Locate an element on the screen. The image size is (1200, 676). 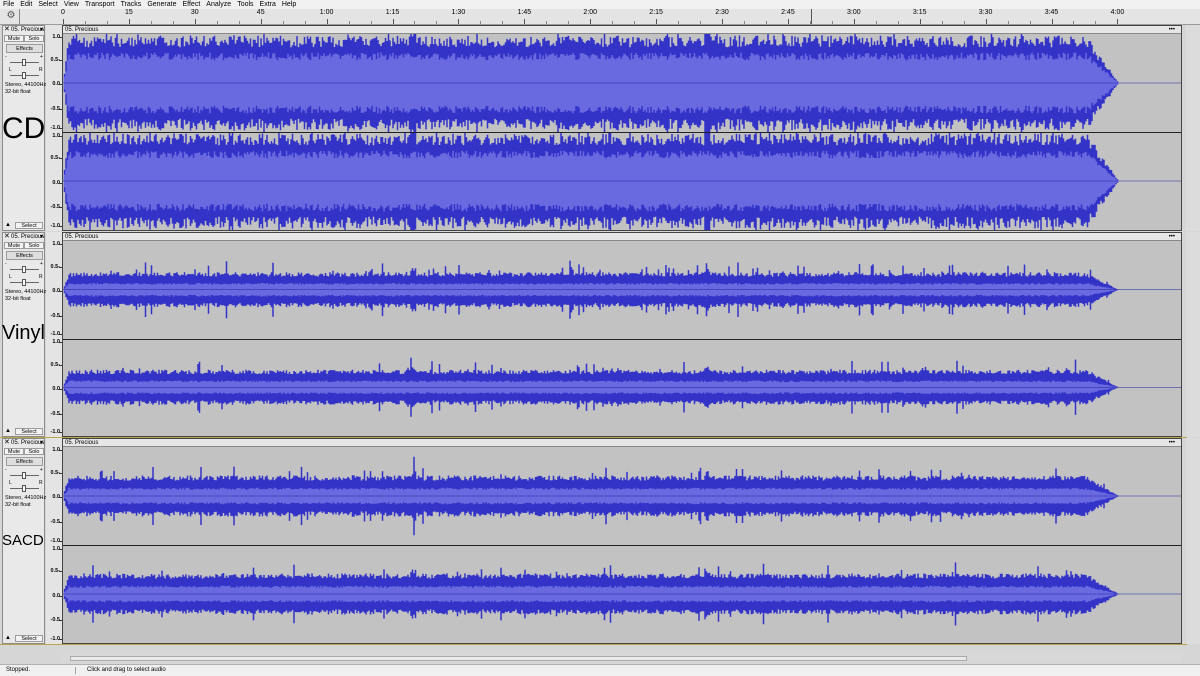
ruler-label: 2:00 is located at coordinates (590, 12).